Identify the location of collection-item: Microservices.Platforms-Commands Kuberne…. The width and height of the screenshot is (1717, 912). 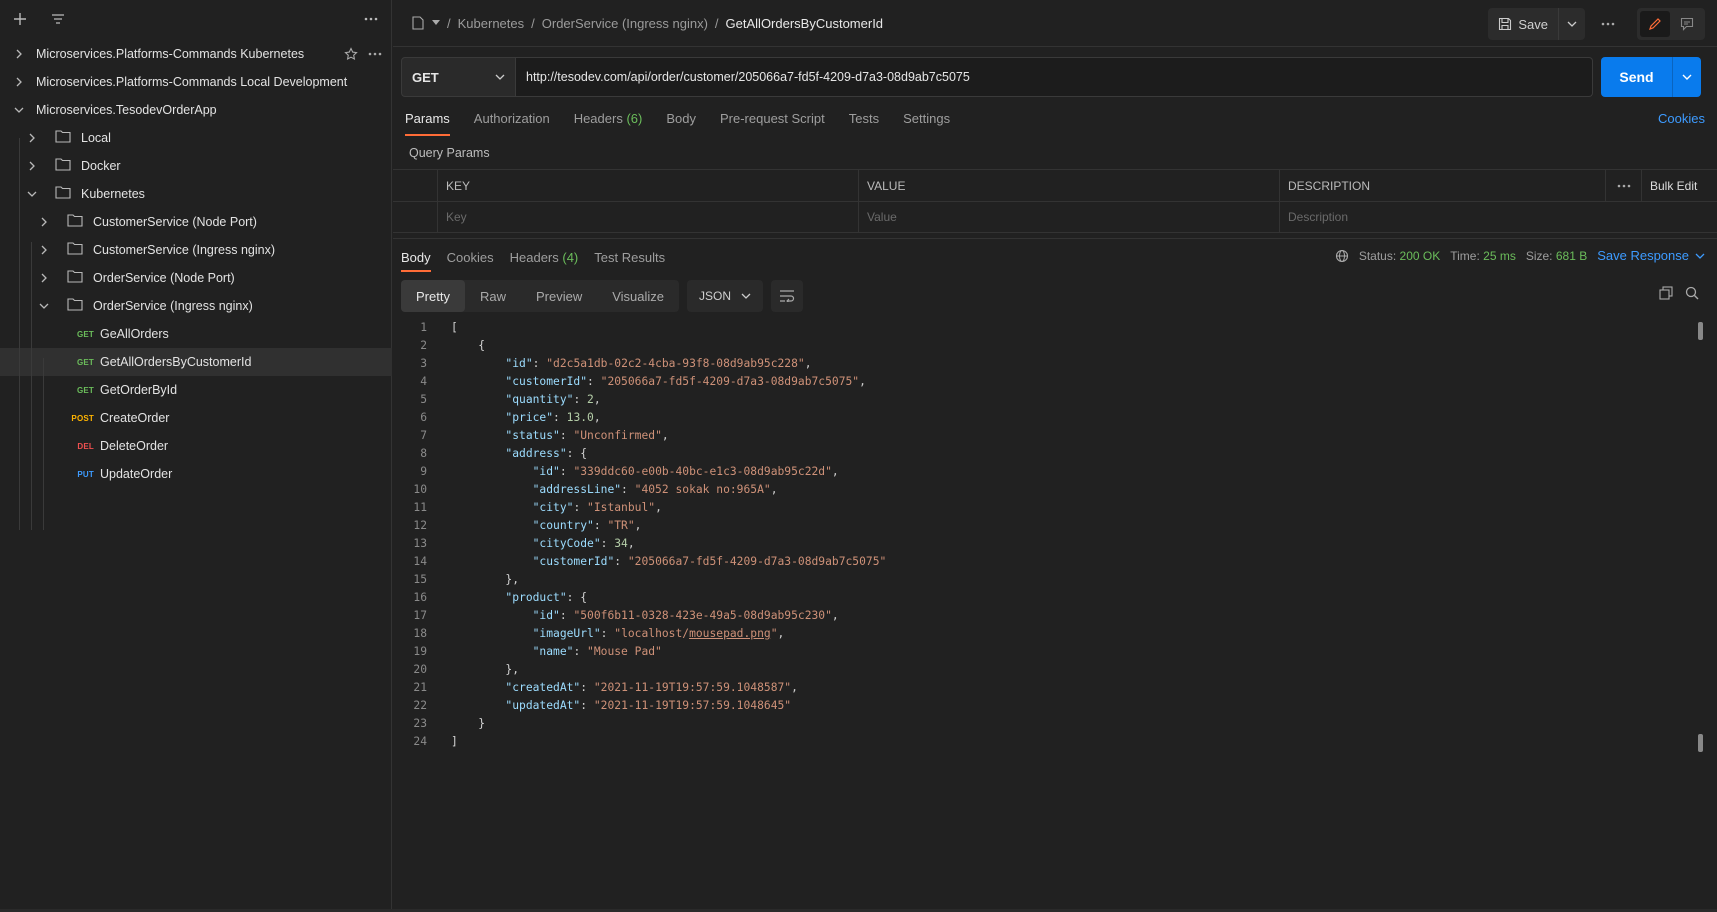
(196, 54).